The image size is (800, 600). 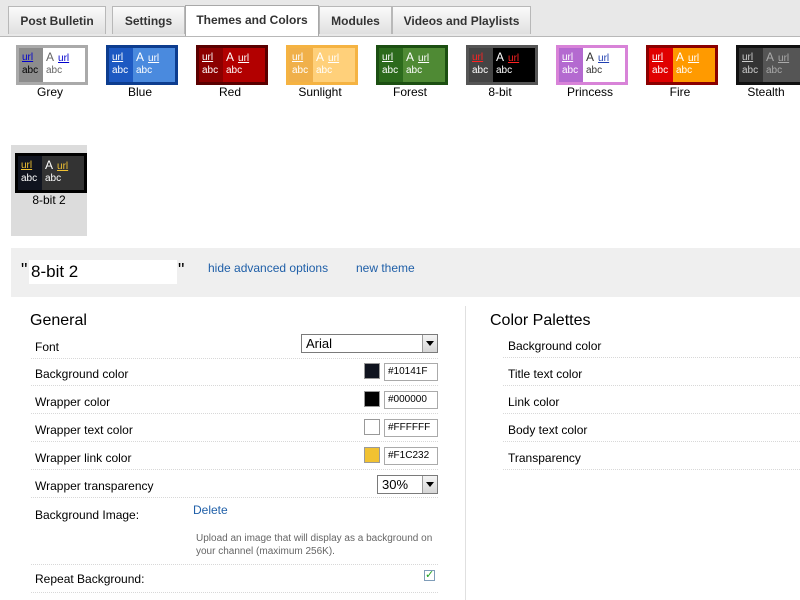 I want to click on font-row: Font Arial, so click(x=234, y=345).